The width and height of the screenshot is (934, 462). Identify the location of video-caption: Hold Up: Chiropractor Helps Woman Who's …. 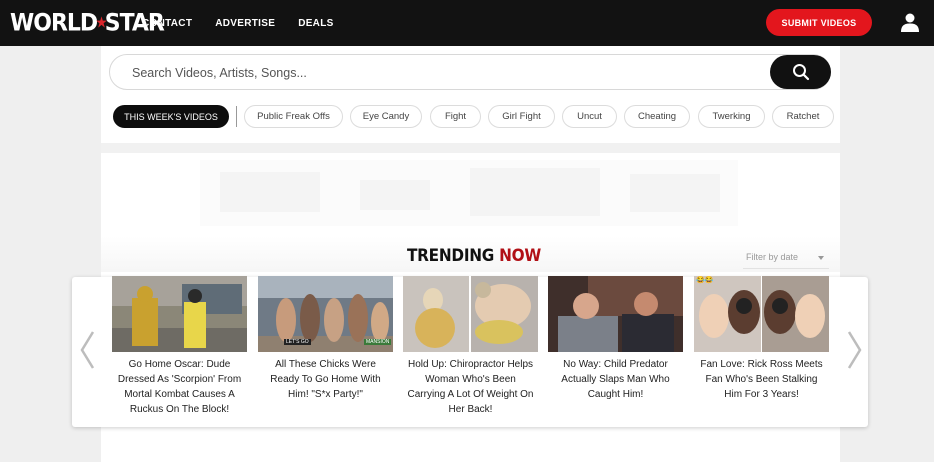
(470, 387).